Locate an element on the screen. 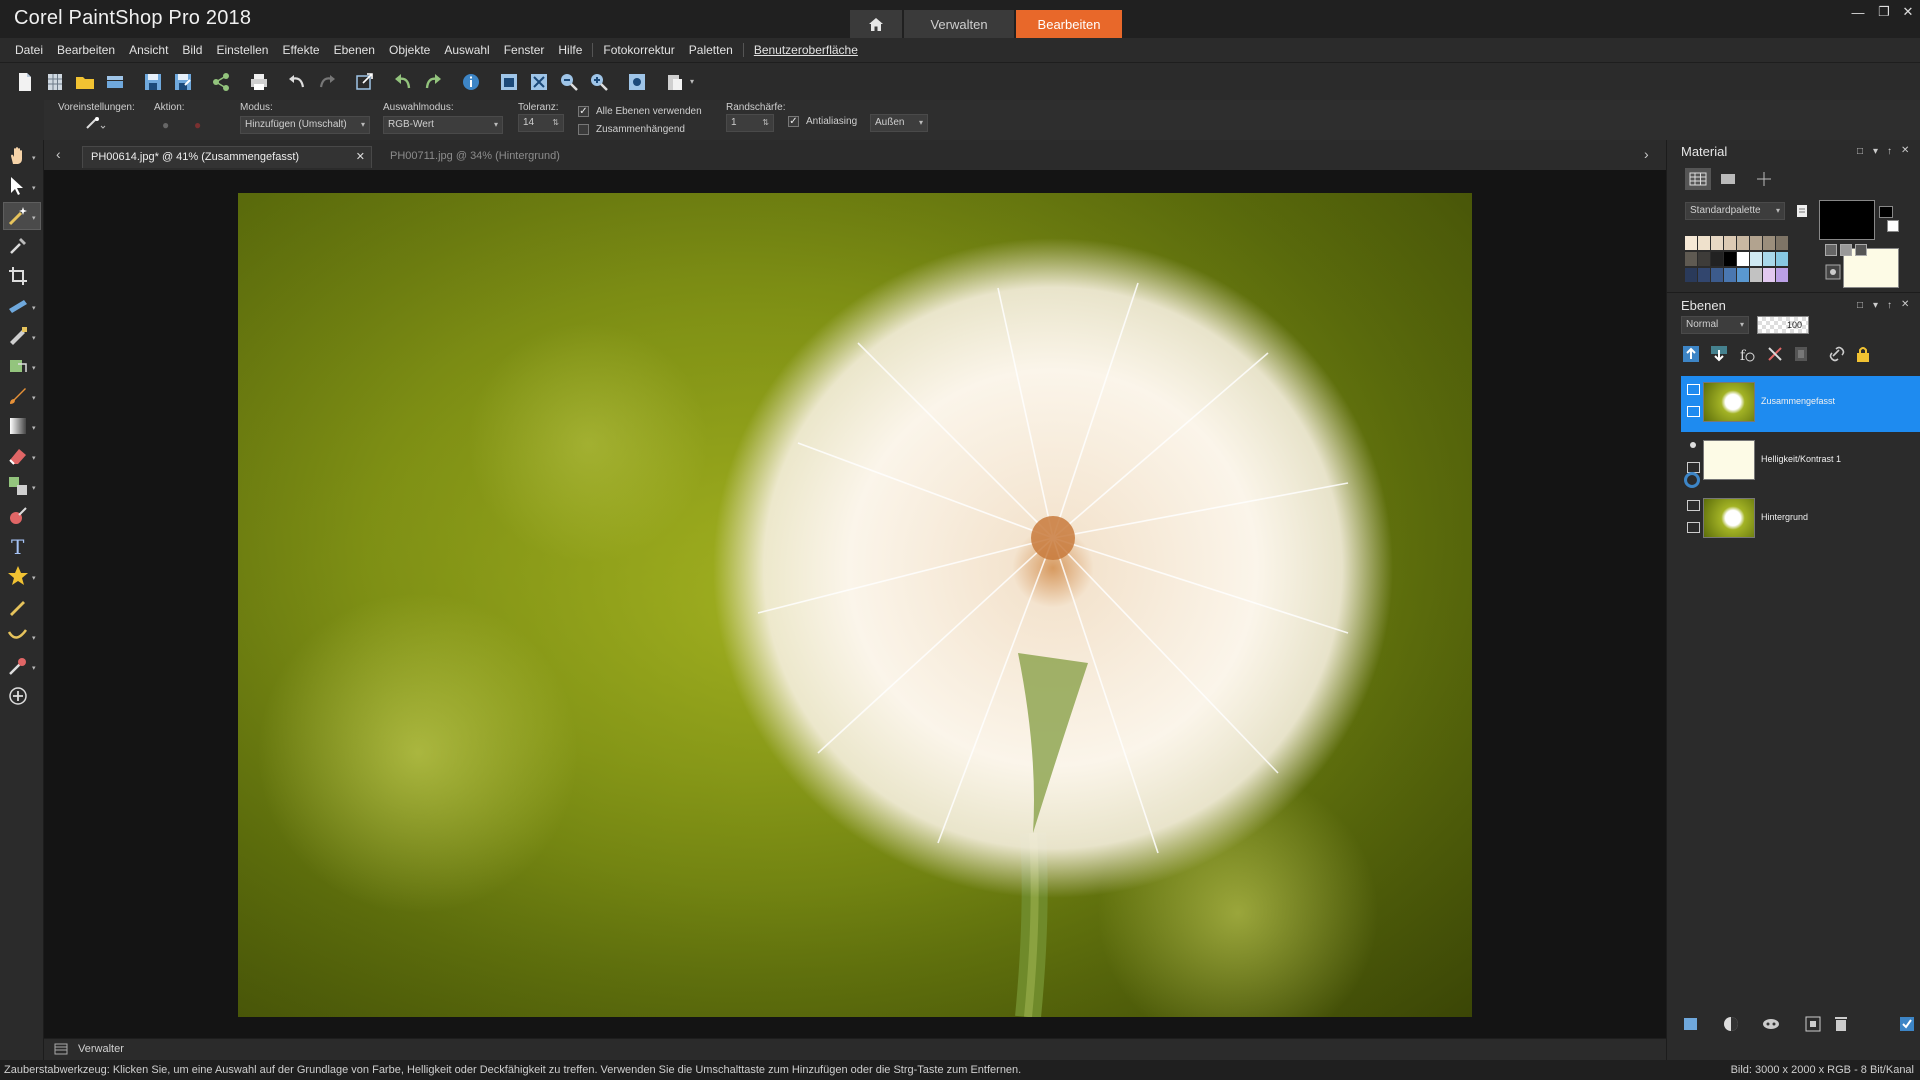 The height and width of the screenshot is (1080, 1920). paste-dropdown-caret: ▾ is located at coordinates (692, 81).